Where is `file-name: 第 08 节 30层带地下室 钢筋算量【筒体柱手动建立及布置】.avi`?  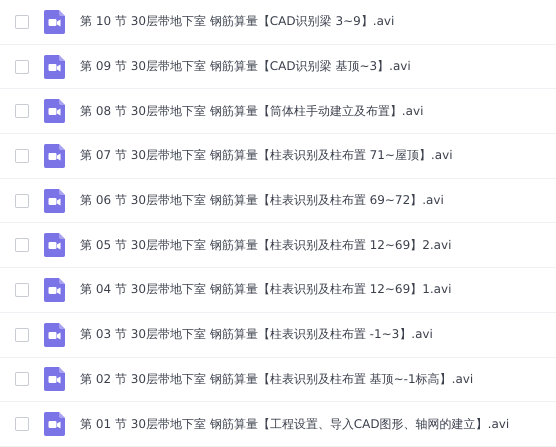
file-name: 第 08 节 30层带地下室 钢筋算量【筒体柱手动建立及布置】.avi is located at coordinates (252, 111).